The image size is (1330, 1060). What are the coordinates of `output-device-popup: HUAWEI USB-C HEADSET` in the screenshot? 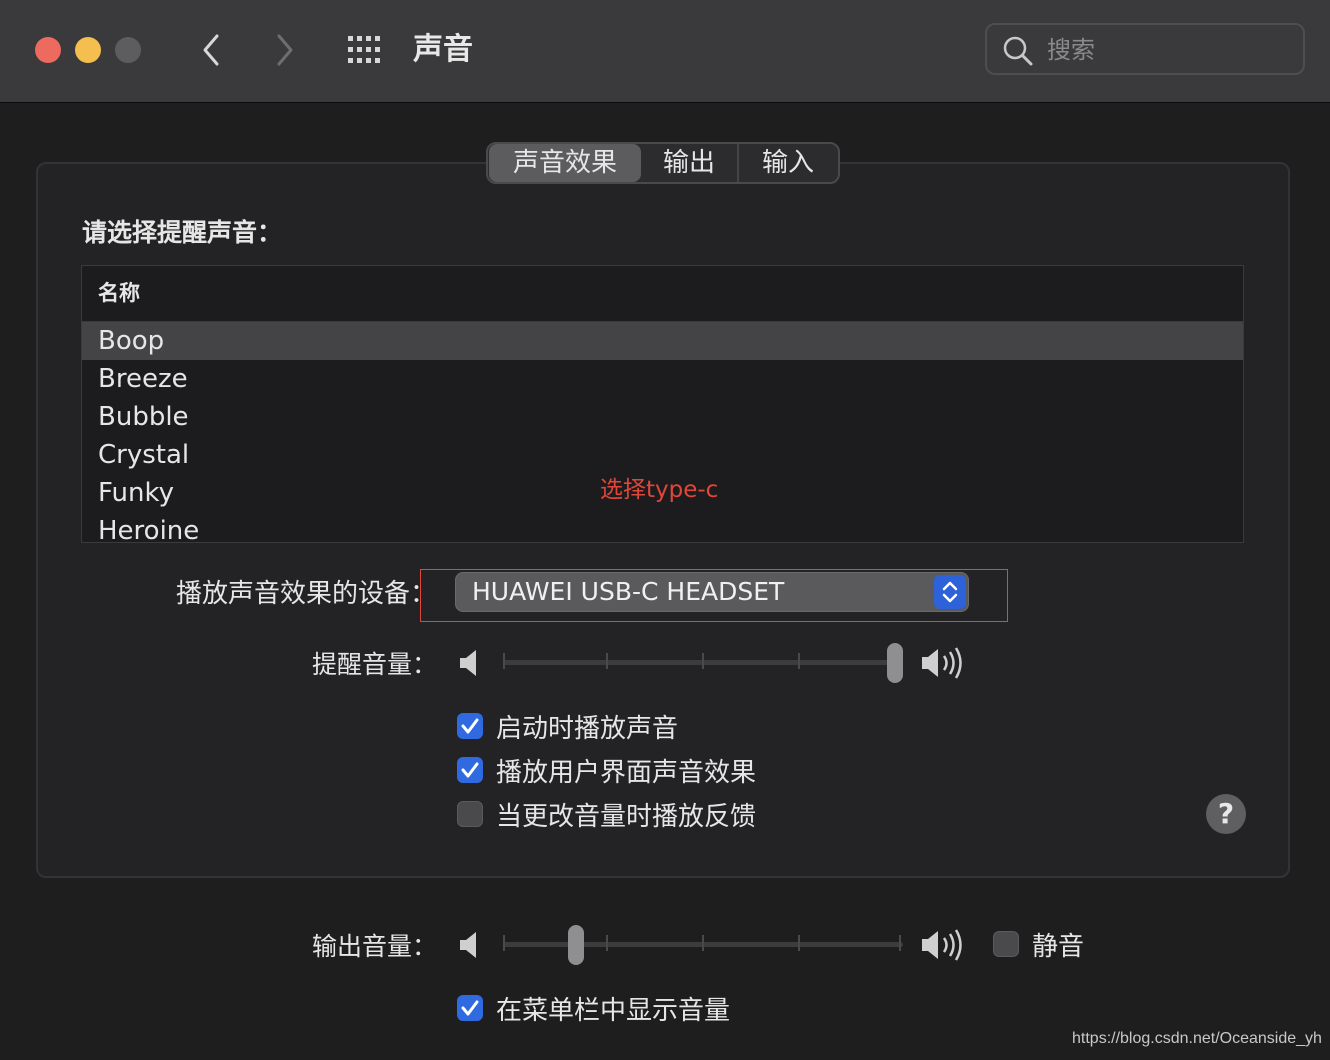 It's located at (712, 592).